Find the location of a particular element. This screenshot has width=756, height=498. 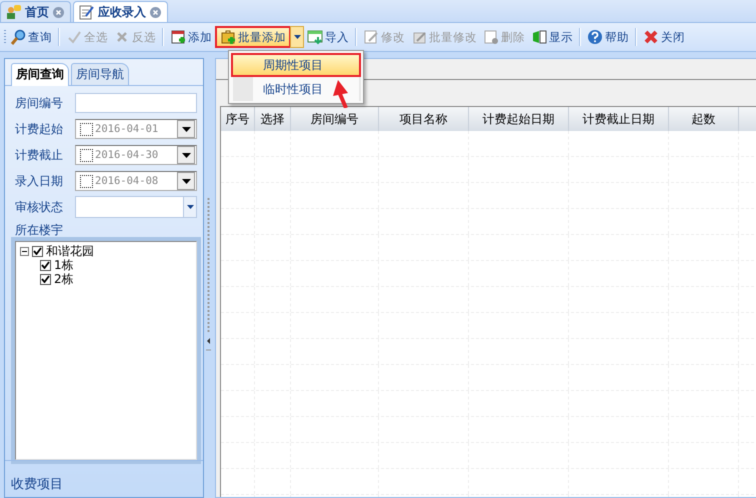

document-tab: 首页 is located at coordinates (35, 11).